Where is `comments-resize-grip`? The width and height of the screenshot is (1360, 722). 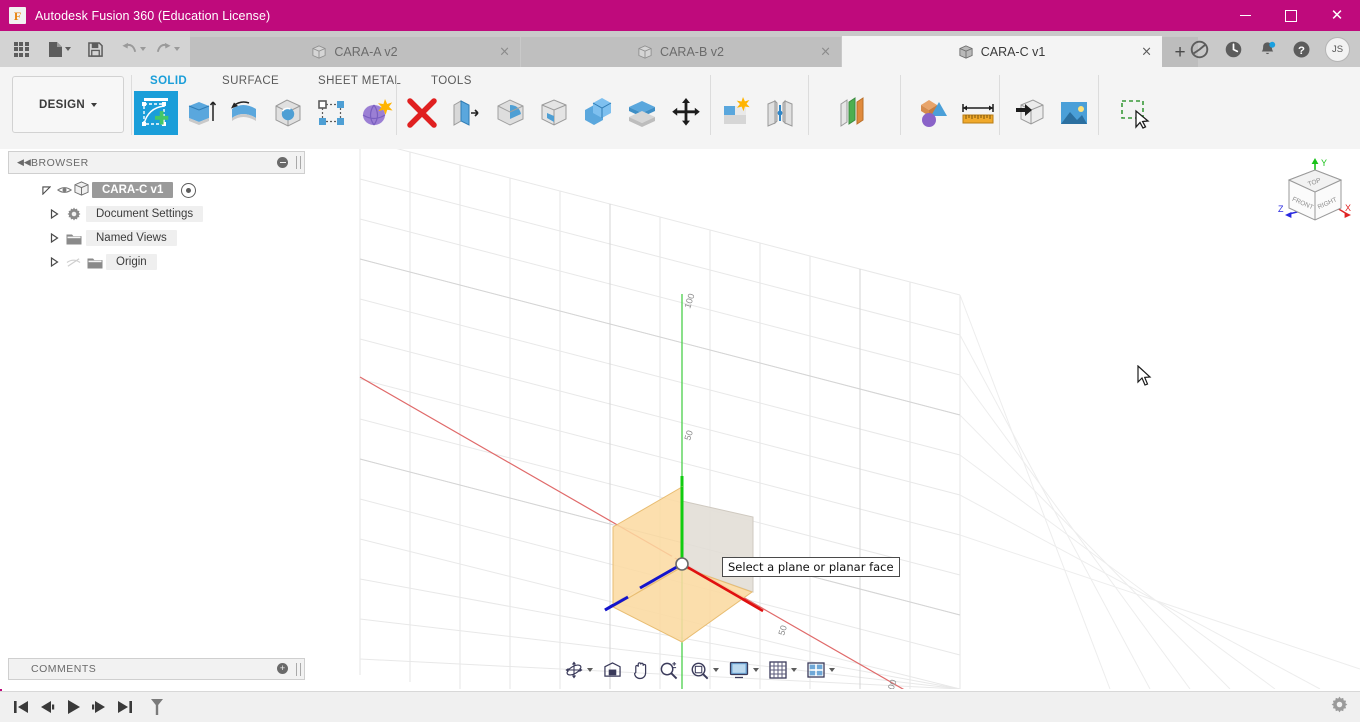
comments-resize-grip is located at coordinates (298, 669).